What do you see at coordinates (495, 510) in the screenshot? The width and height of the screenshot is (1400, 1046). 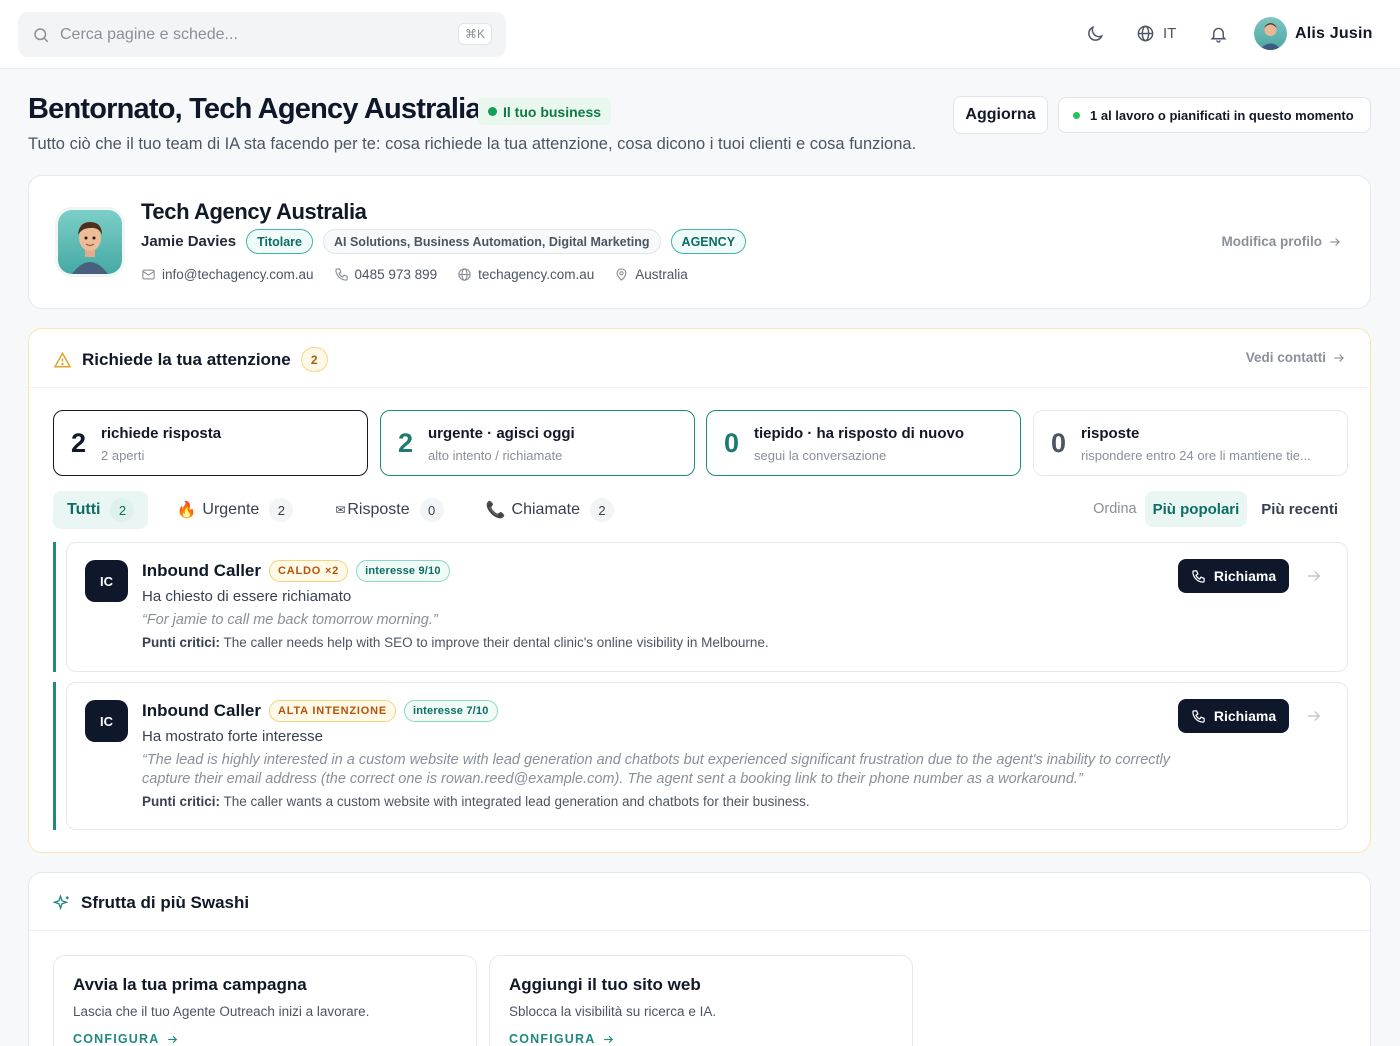 I see `phone-icon: 📞` at bounding box center [495, 510].